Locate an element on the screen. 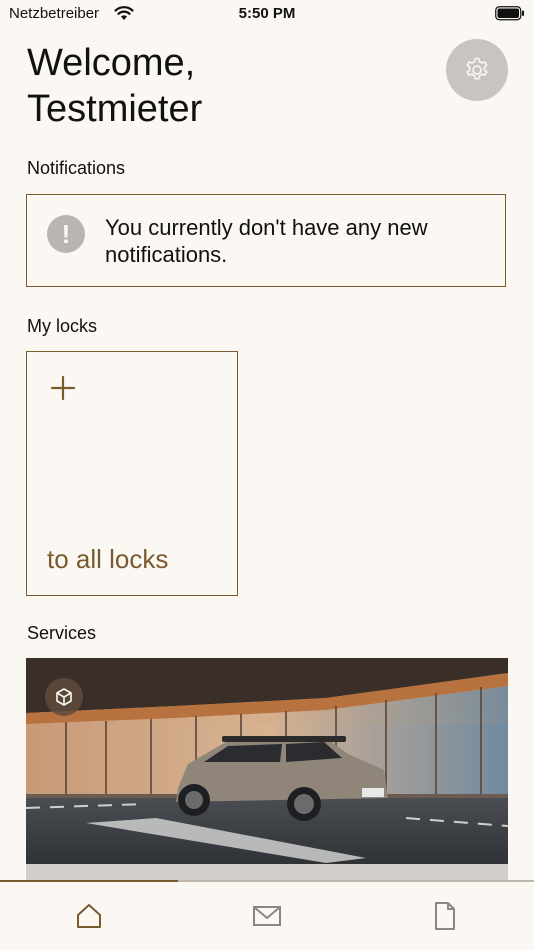 This screenshot has width=534, height=950. envelope-icon is located at coordinates (267, 916).